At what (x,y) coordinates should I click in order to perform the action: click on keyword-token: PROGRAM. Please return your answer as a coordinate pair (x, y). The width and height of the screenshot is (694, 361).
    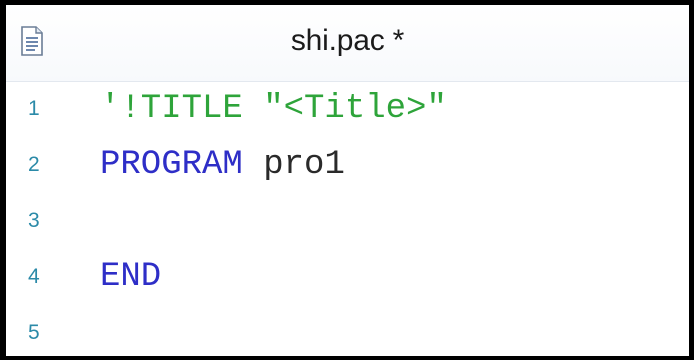
    Looking at the image, I should click on (171, 165).